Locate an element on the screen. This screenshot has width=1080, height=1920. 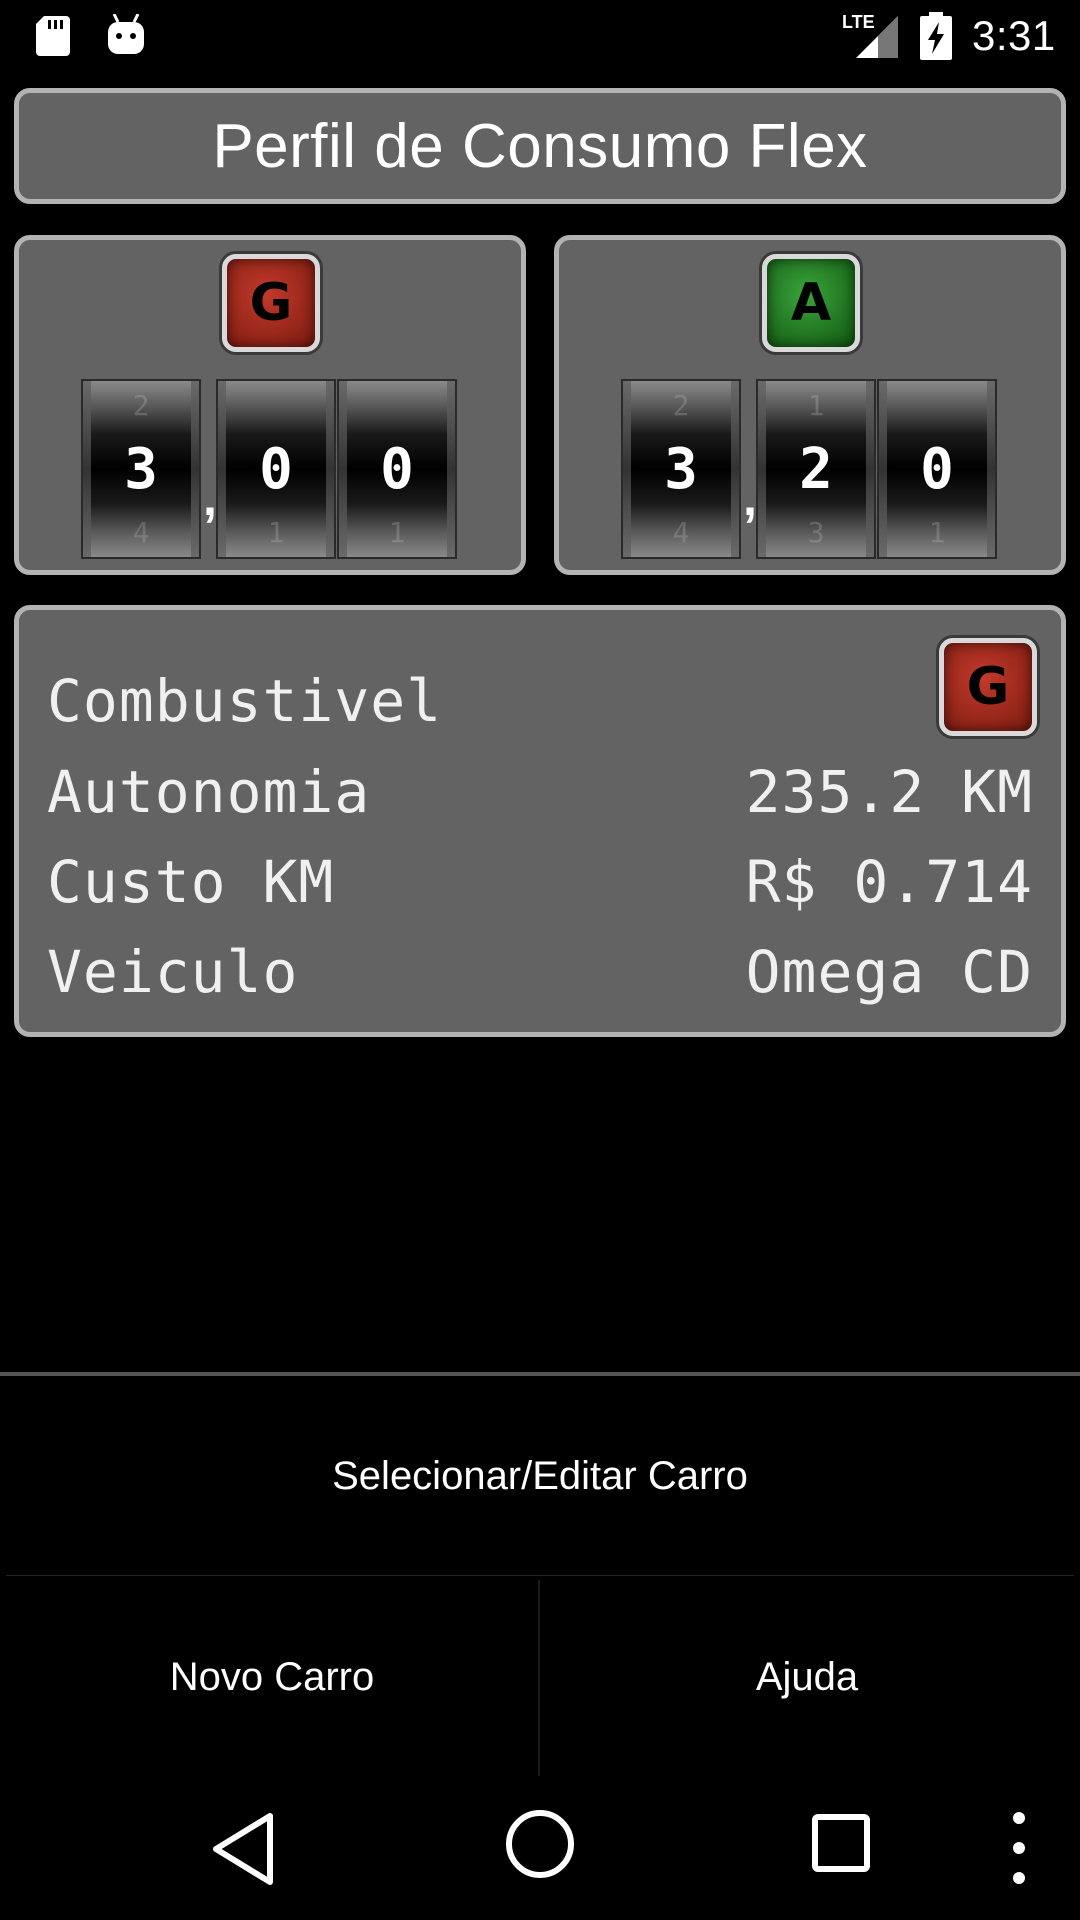
page-title: Perfil de Consumo Flex is located at coordinates (540, 146).